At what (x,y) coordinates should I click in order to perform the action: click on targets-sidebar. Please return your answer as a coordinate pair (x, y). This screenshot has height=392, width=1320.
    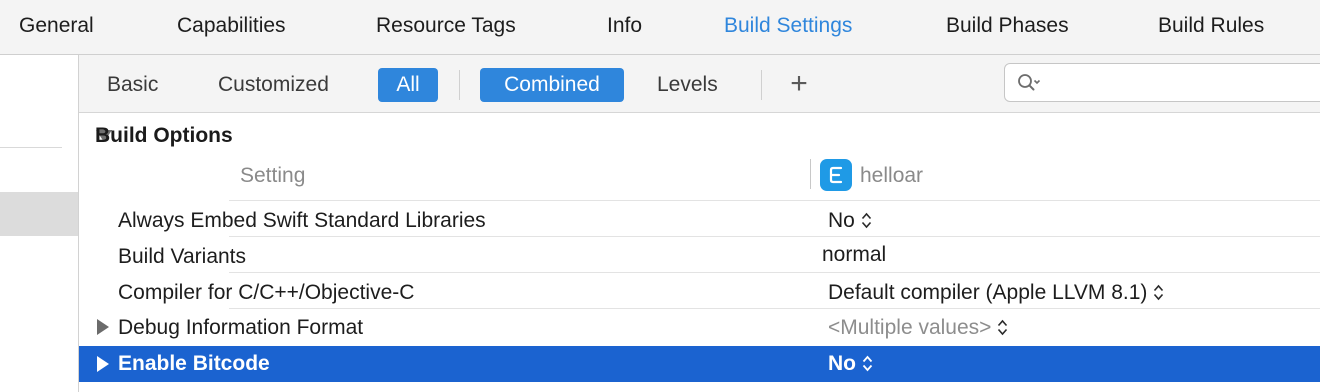
    Looking at the image, I should click on (39, 223).